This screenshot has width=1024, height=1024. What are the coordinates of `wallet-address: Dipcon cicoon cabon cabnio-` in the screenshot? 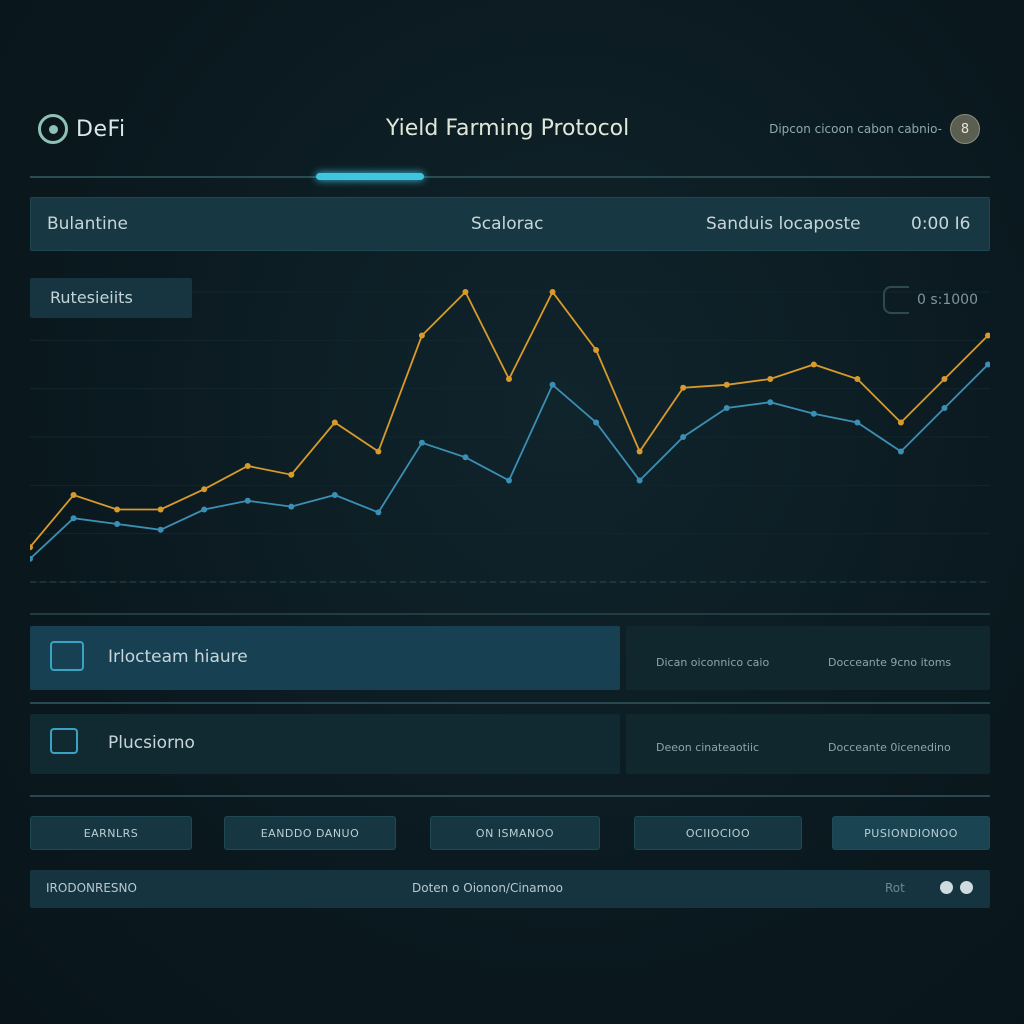 It's located at (855, 129).